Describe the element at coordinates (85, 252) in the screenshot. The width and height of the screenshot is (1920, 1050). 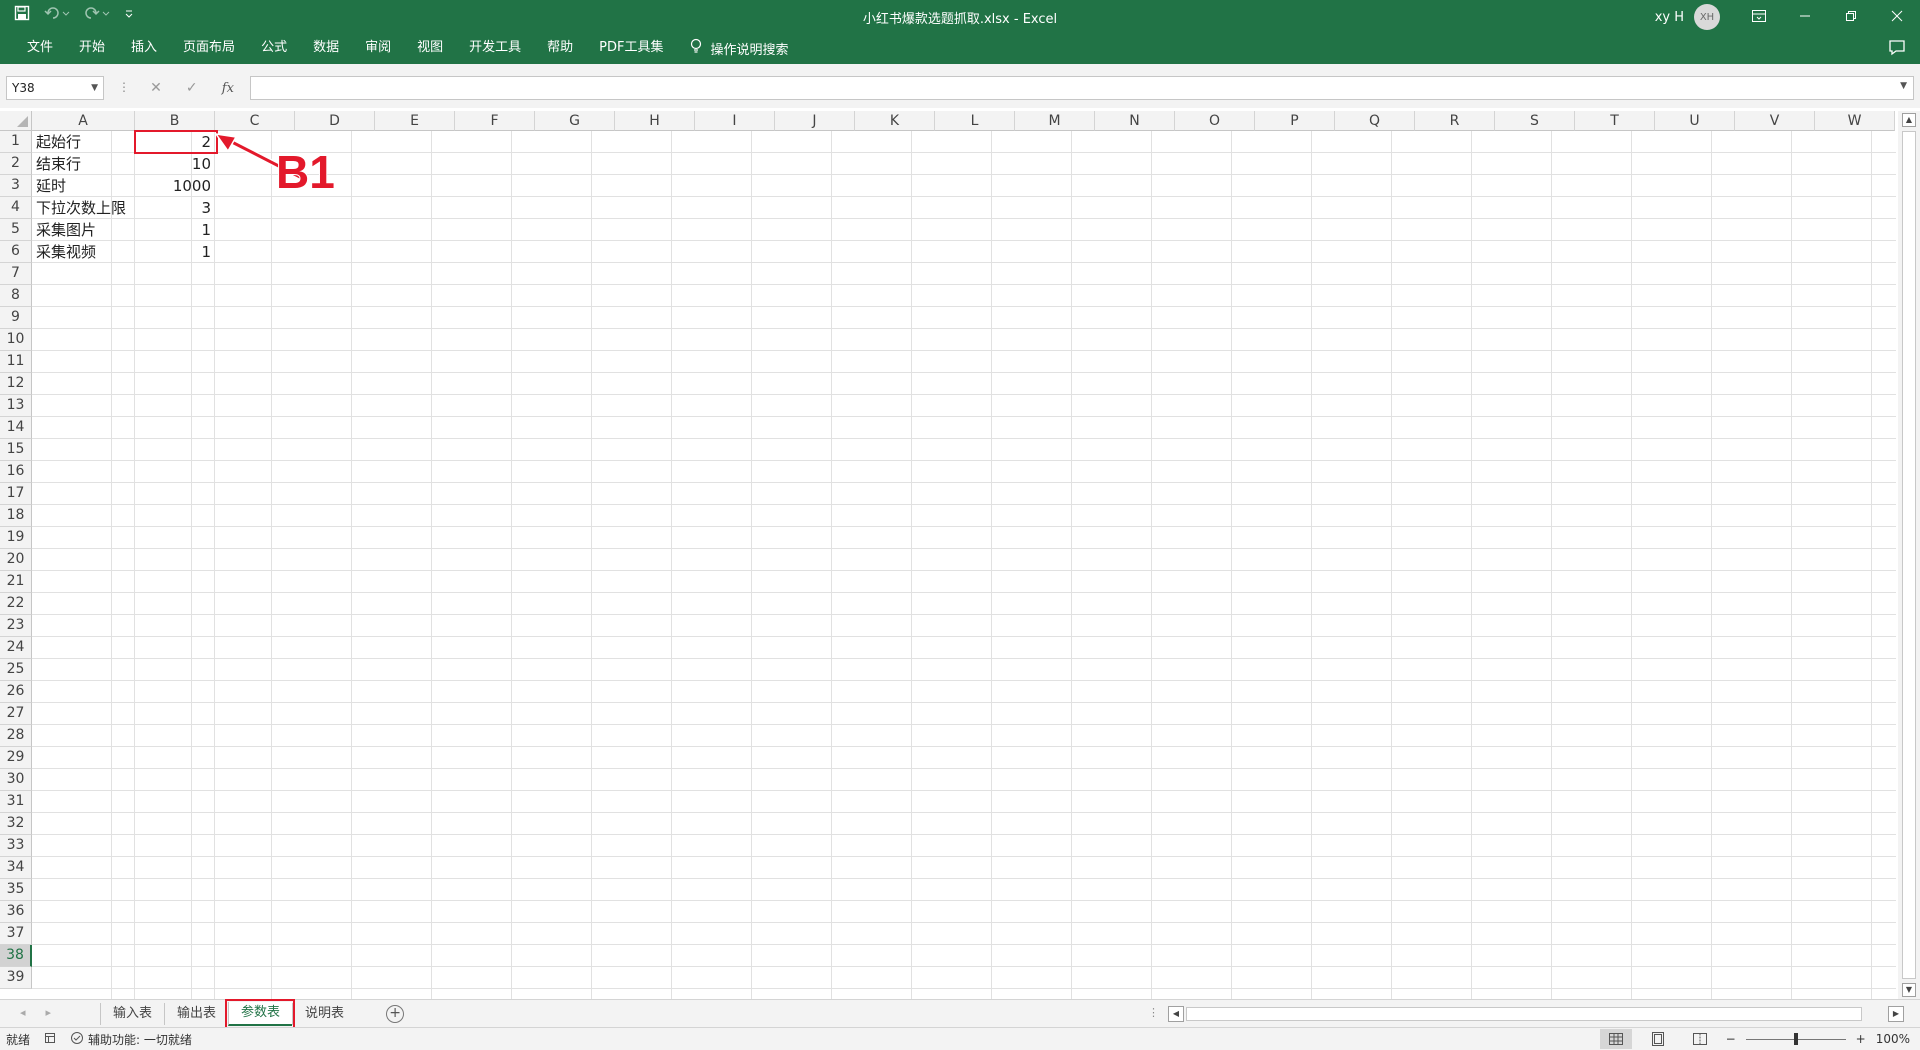
I see `cell-a6: 采集视频` at that location.